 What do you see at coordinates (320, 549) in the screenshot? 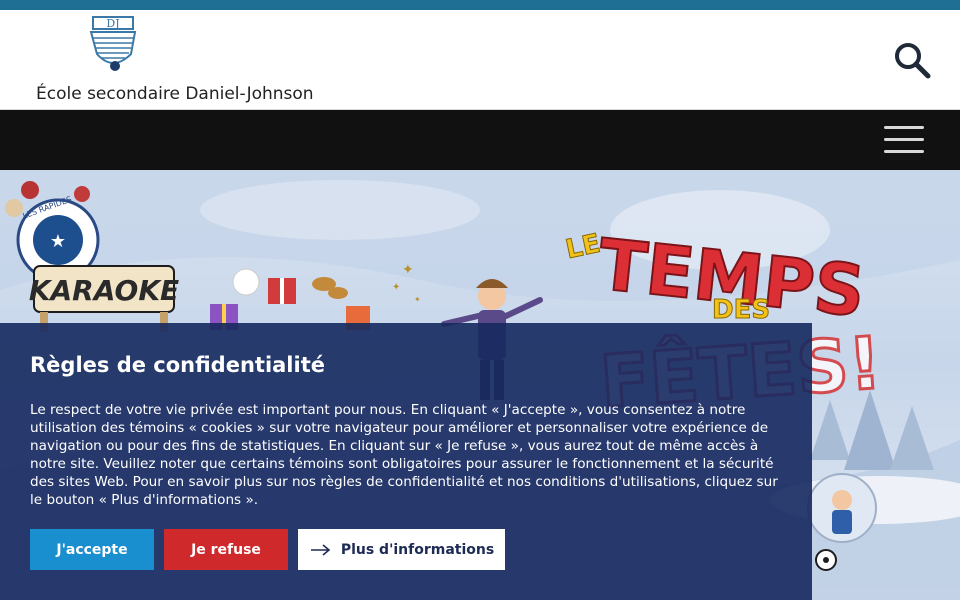
I see `arrow-right-icon` at bounding box center [320, 549].